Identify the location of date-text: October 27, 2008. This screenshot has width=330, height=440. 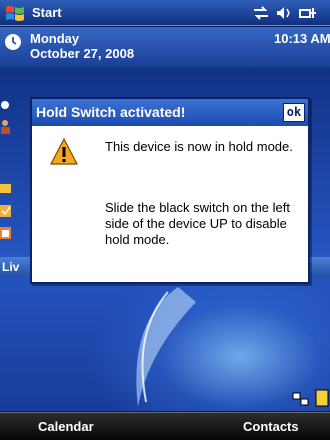
(82, 53).